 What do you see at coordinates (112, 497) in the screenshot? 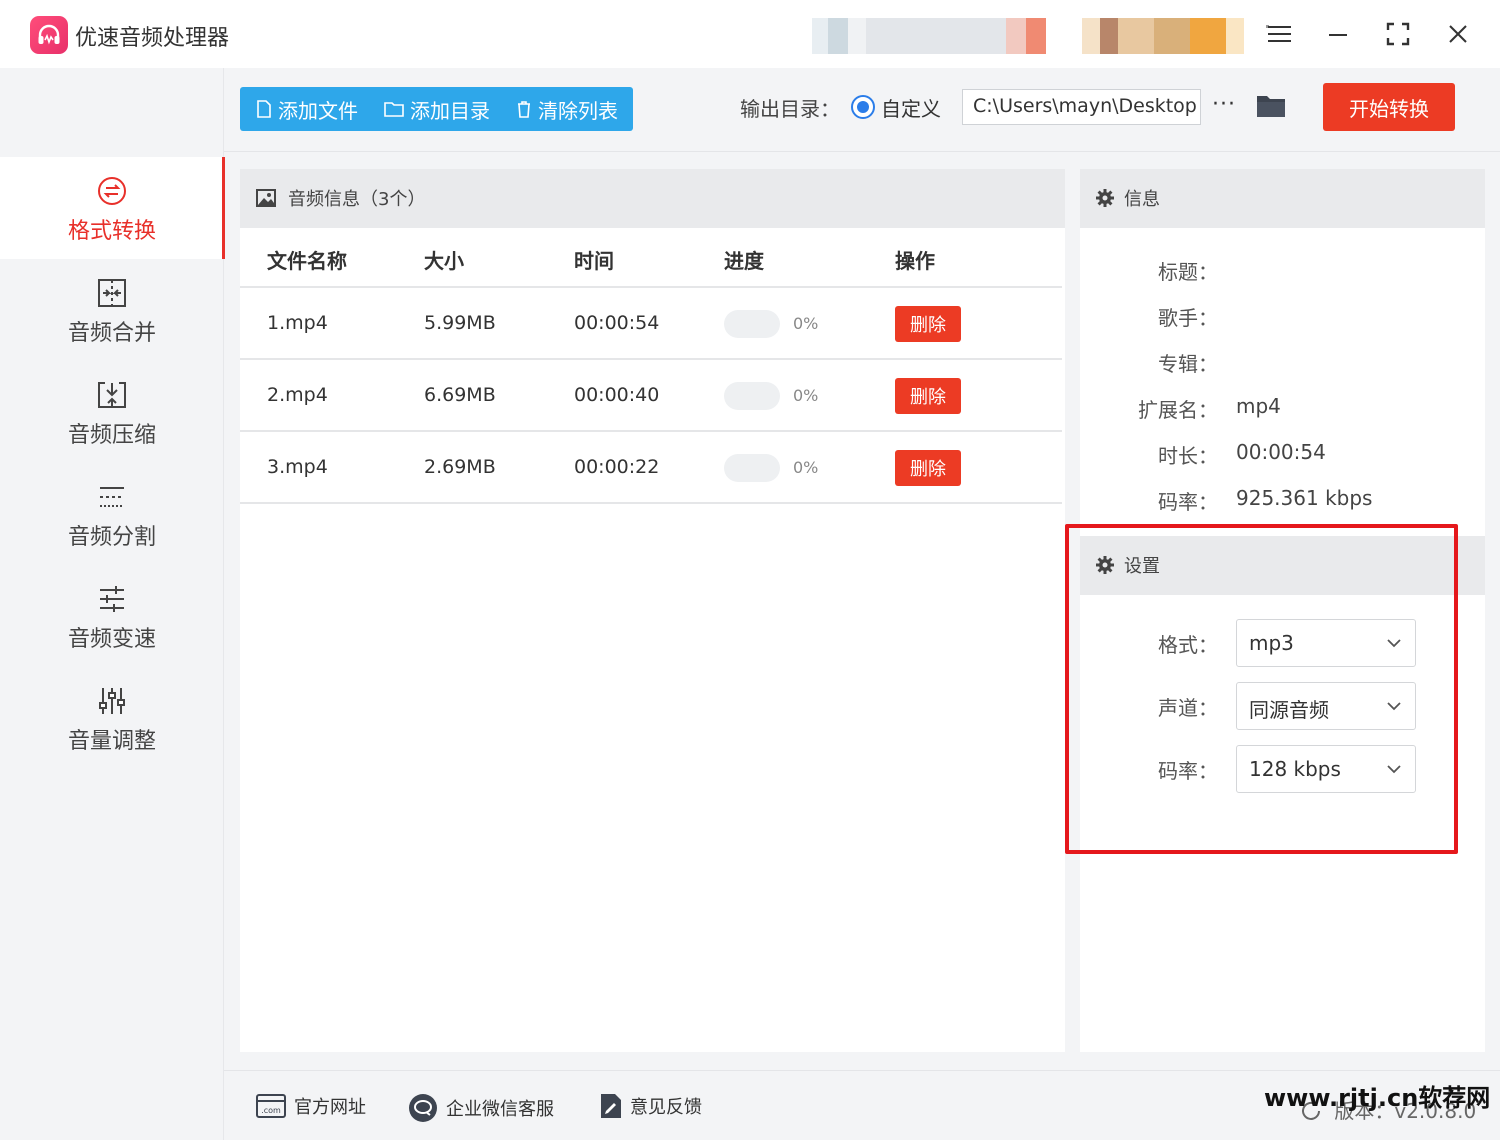
I see `split-icon` at bounding box center [112, 497].